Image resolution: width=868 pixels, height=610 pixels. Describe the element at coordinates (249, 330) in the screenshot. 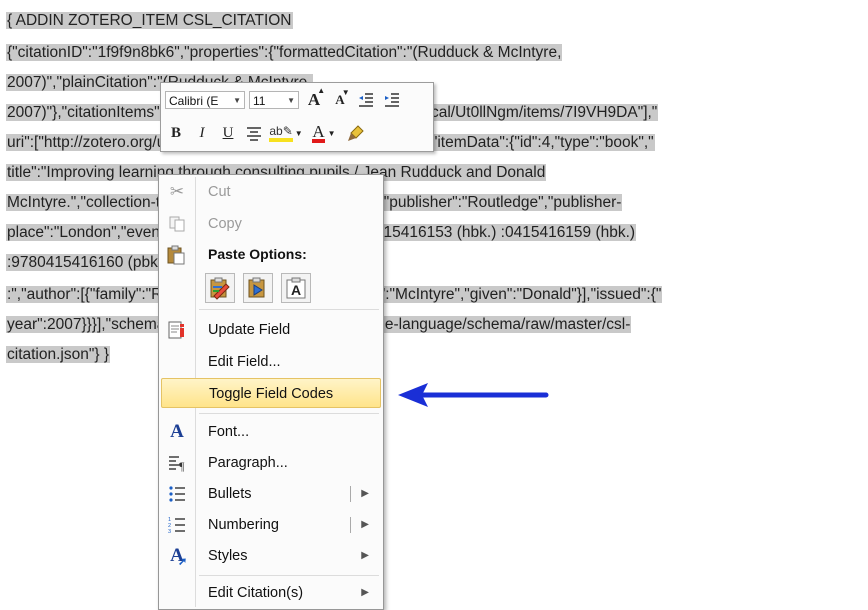

I see `menu-item-label: Update Field` at that location.